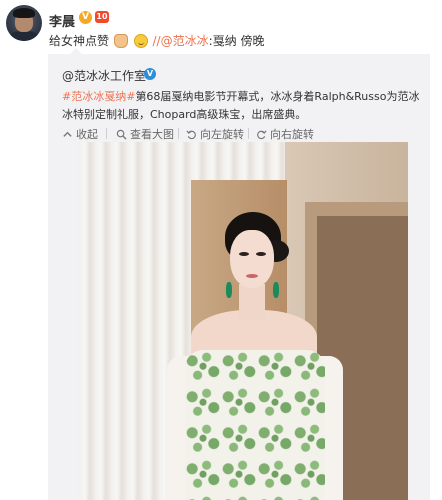 This screenshot has height=500, width=442. What do you see at coordinates (79, 41) in the screenshot?
I see `post-text-prefix: 给女神点赞` at bounding box center [79, 41].